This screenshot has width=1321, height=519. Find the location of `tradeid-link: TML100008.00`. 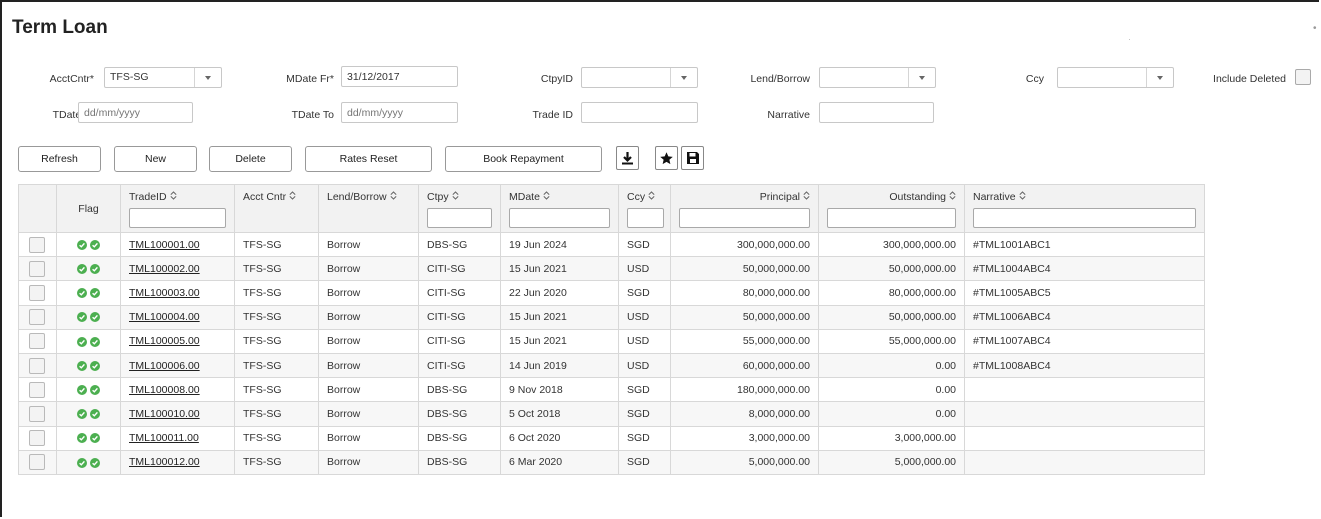

tradeid-link: TML100008.00 is located at coordinates (164, 390).